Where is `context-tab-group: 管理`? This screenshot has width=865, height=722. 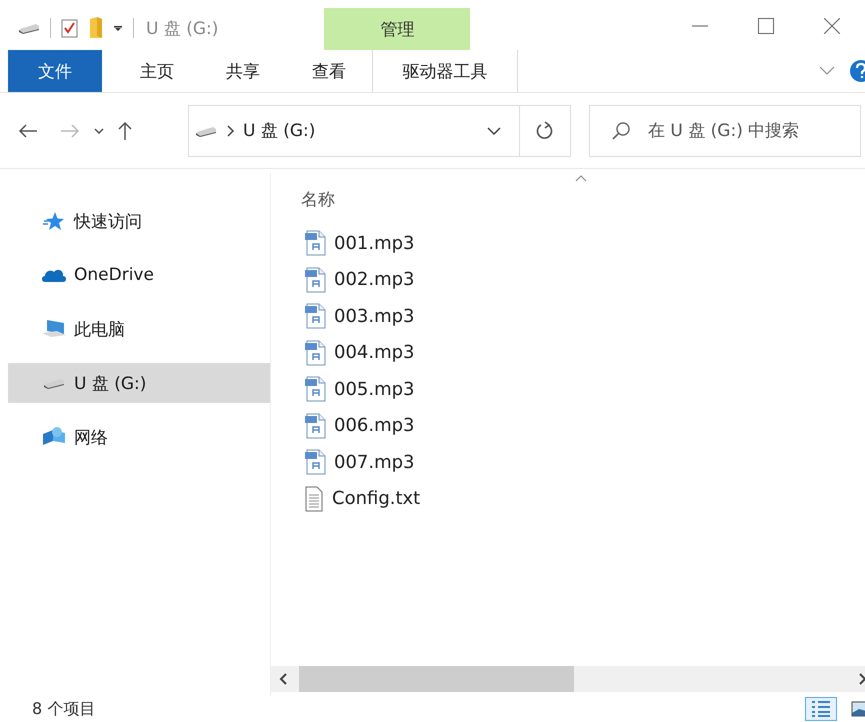 context-tab-group: 管理 is located at coordinates (397, 29).